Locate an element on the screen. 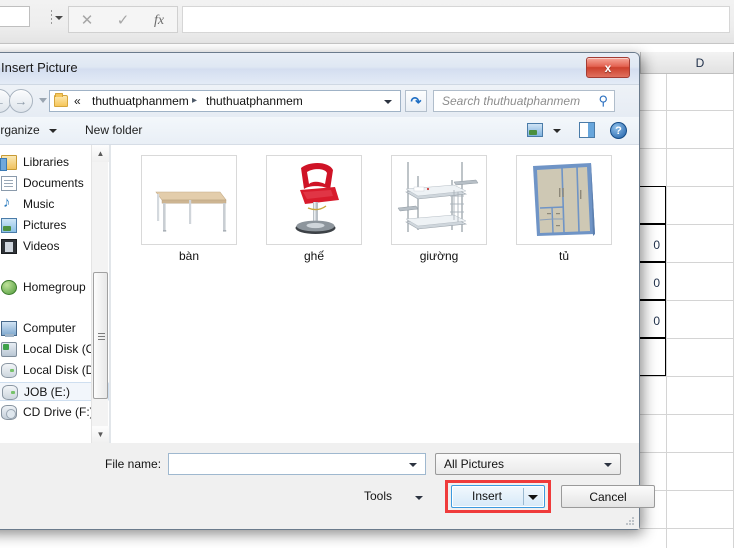 This screenshot has height=548, width=734. insert-button: Insert is located at coordinates (498, 496).